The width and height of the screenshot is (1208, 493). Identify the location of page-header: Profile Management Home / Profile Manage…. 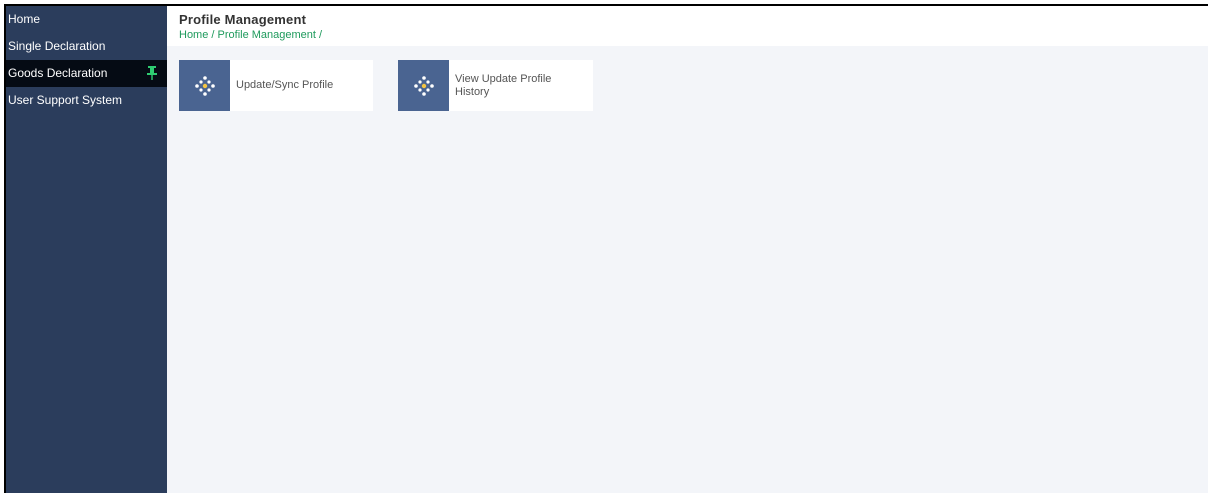
(687, 26).